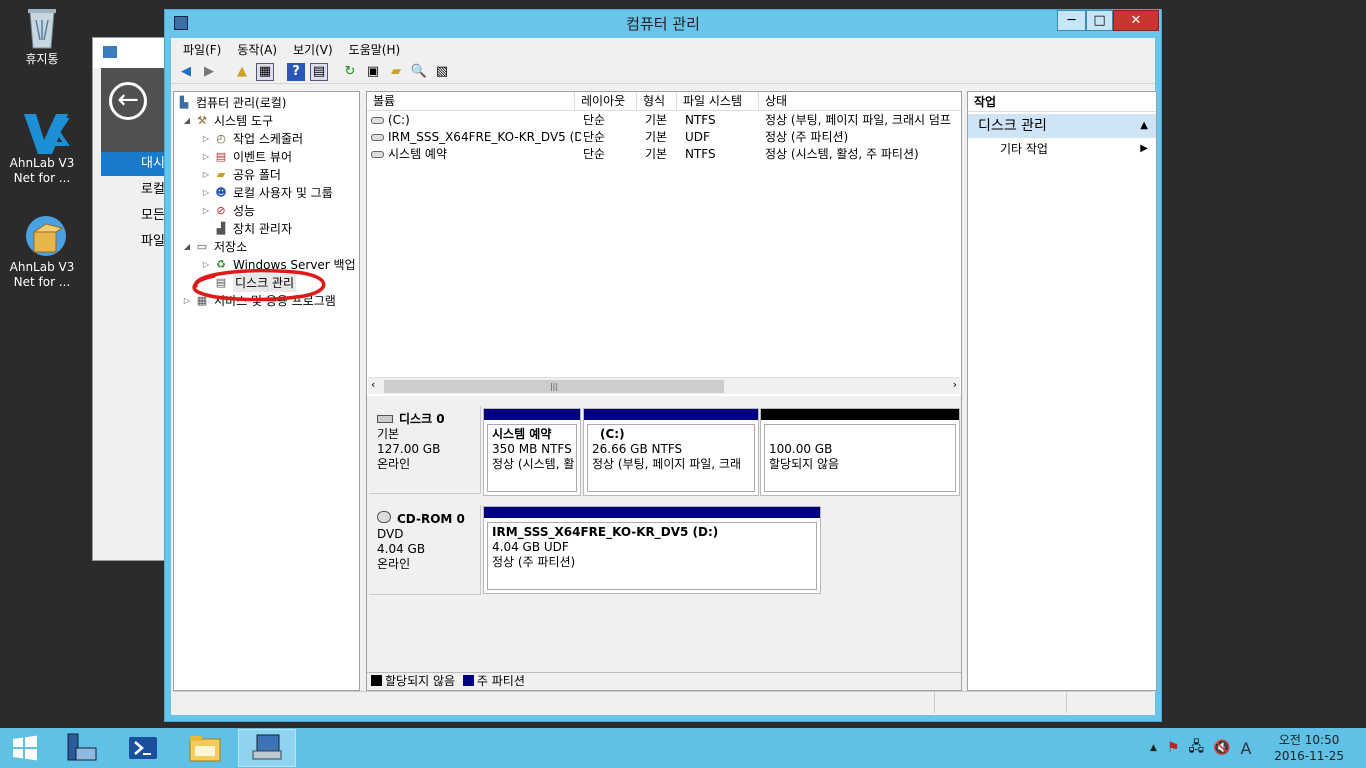 The width and height of the screenshot is (1366, 768). I want to click on network-icon: 🖧, so click(1196, 748).